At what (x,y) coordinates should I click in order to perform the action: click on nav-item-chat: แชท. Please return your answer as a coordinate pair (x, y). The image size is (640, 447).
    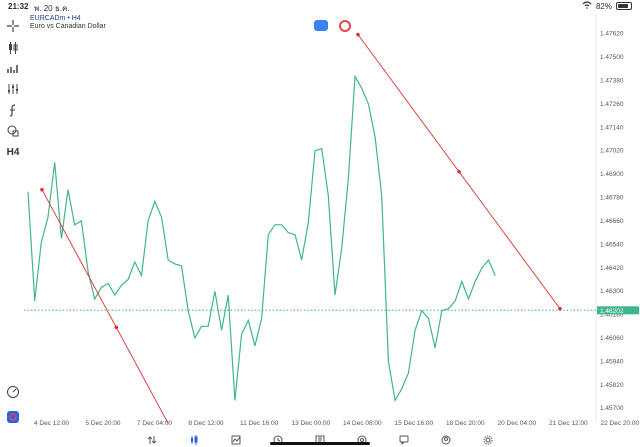
    Looking at the image, I should click on (404, 439).